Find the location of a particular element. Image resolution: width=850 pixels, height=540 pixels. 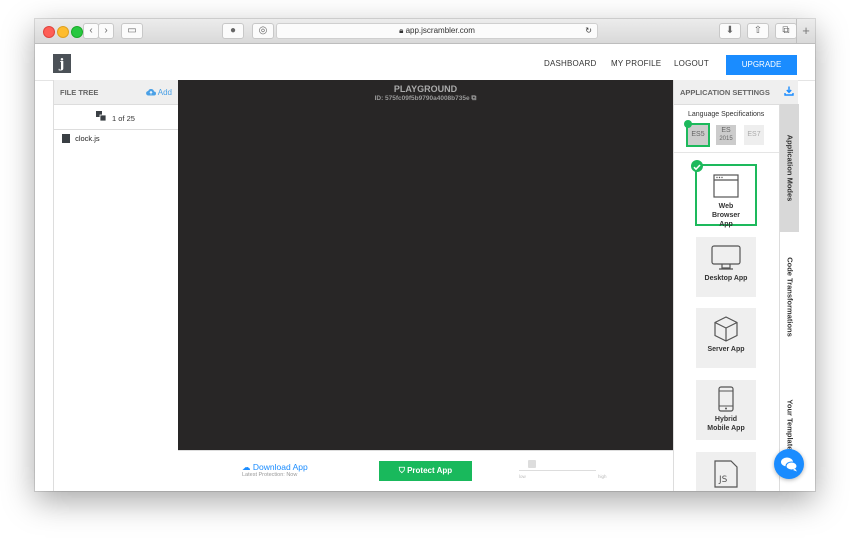

tab-application-modes-label: Application Modes is located at coordinates (789, 168).